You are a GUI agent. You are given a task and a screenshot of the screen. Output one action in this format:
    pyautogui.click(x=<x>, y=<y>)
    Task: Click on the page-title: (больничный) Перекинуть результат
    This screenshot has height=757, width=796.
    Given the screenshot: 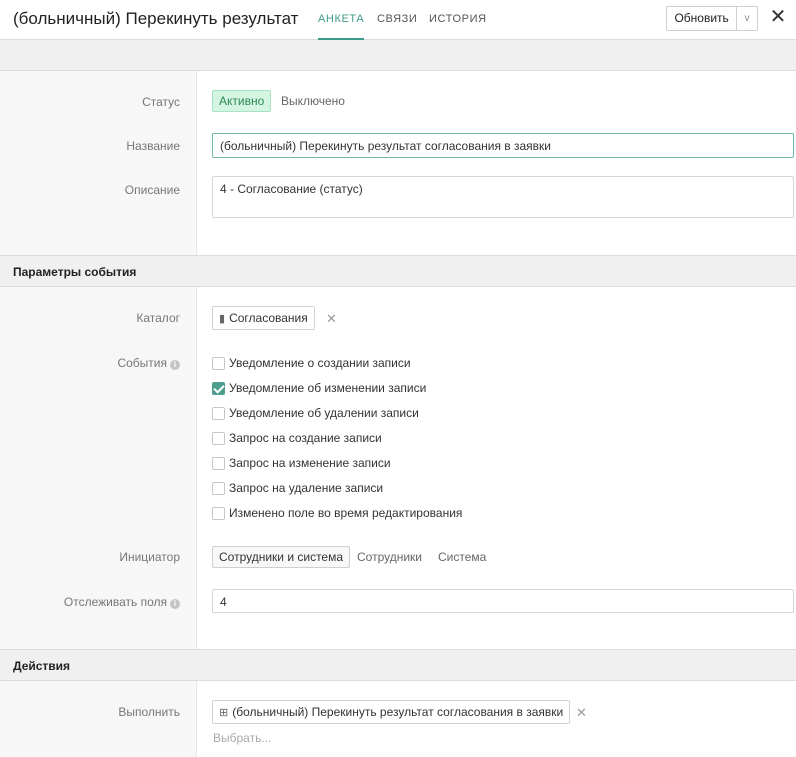 What is the action you would take?
    pyautogui.click(x=156, y=18)
    